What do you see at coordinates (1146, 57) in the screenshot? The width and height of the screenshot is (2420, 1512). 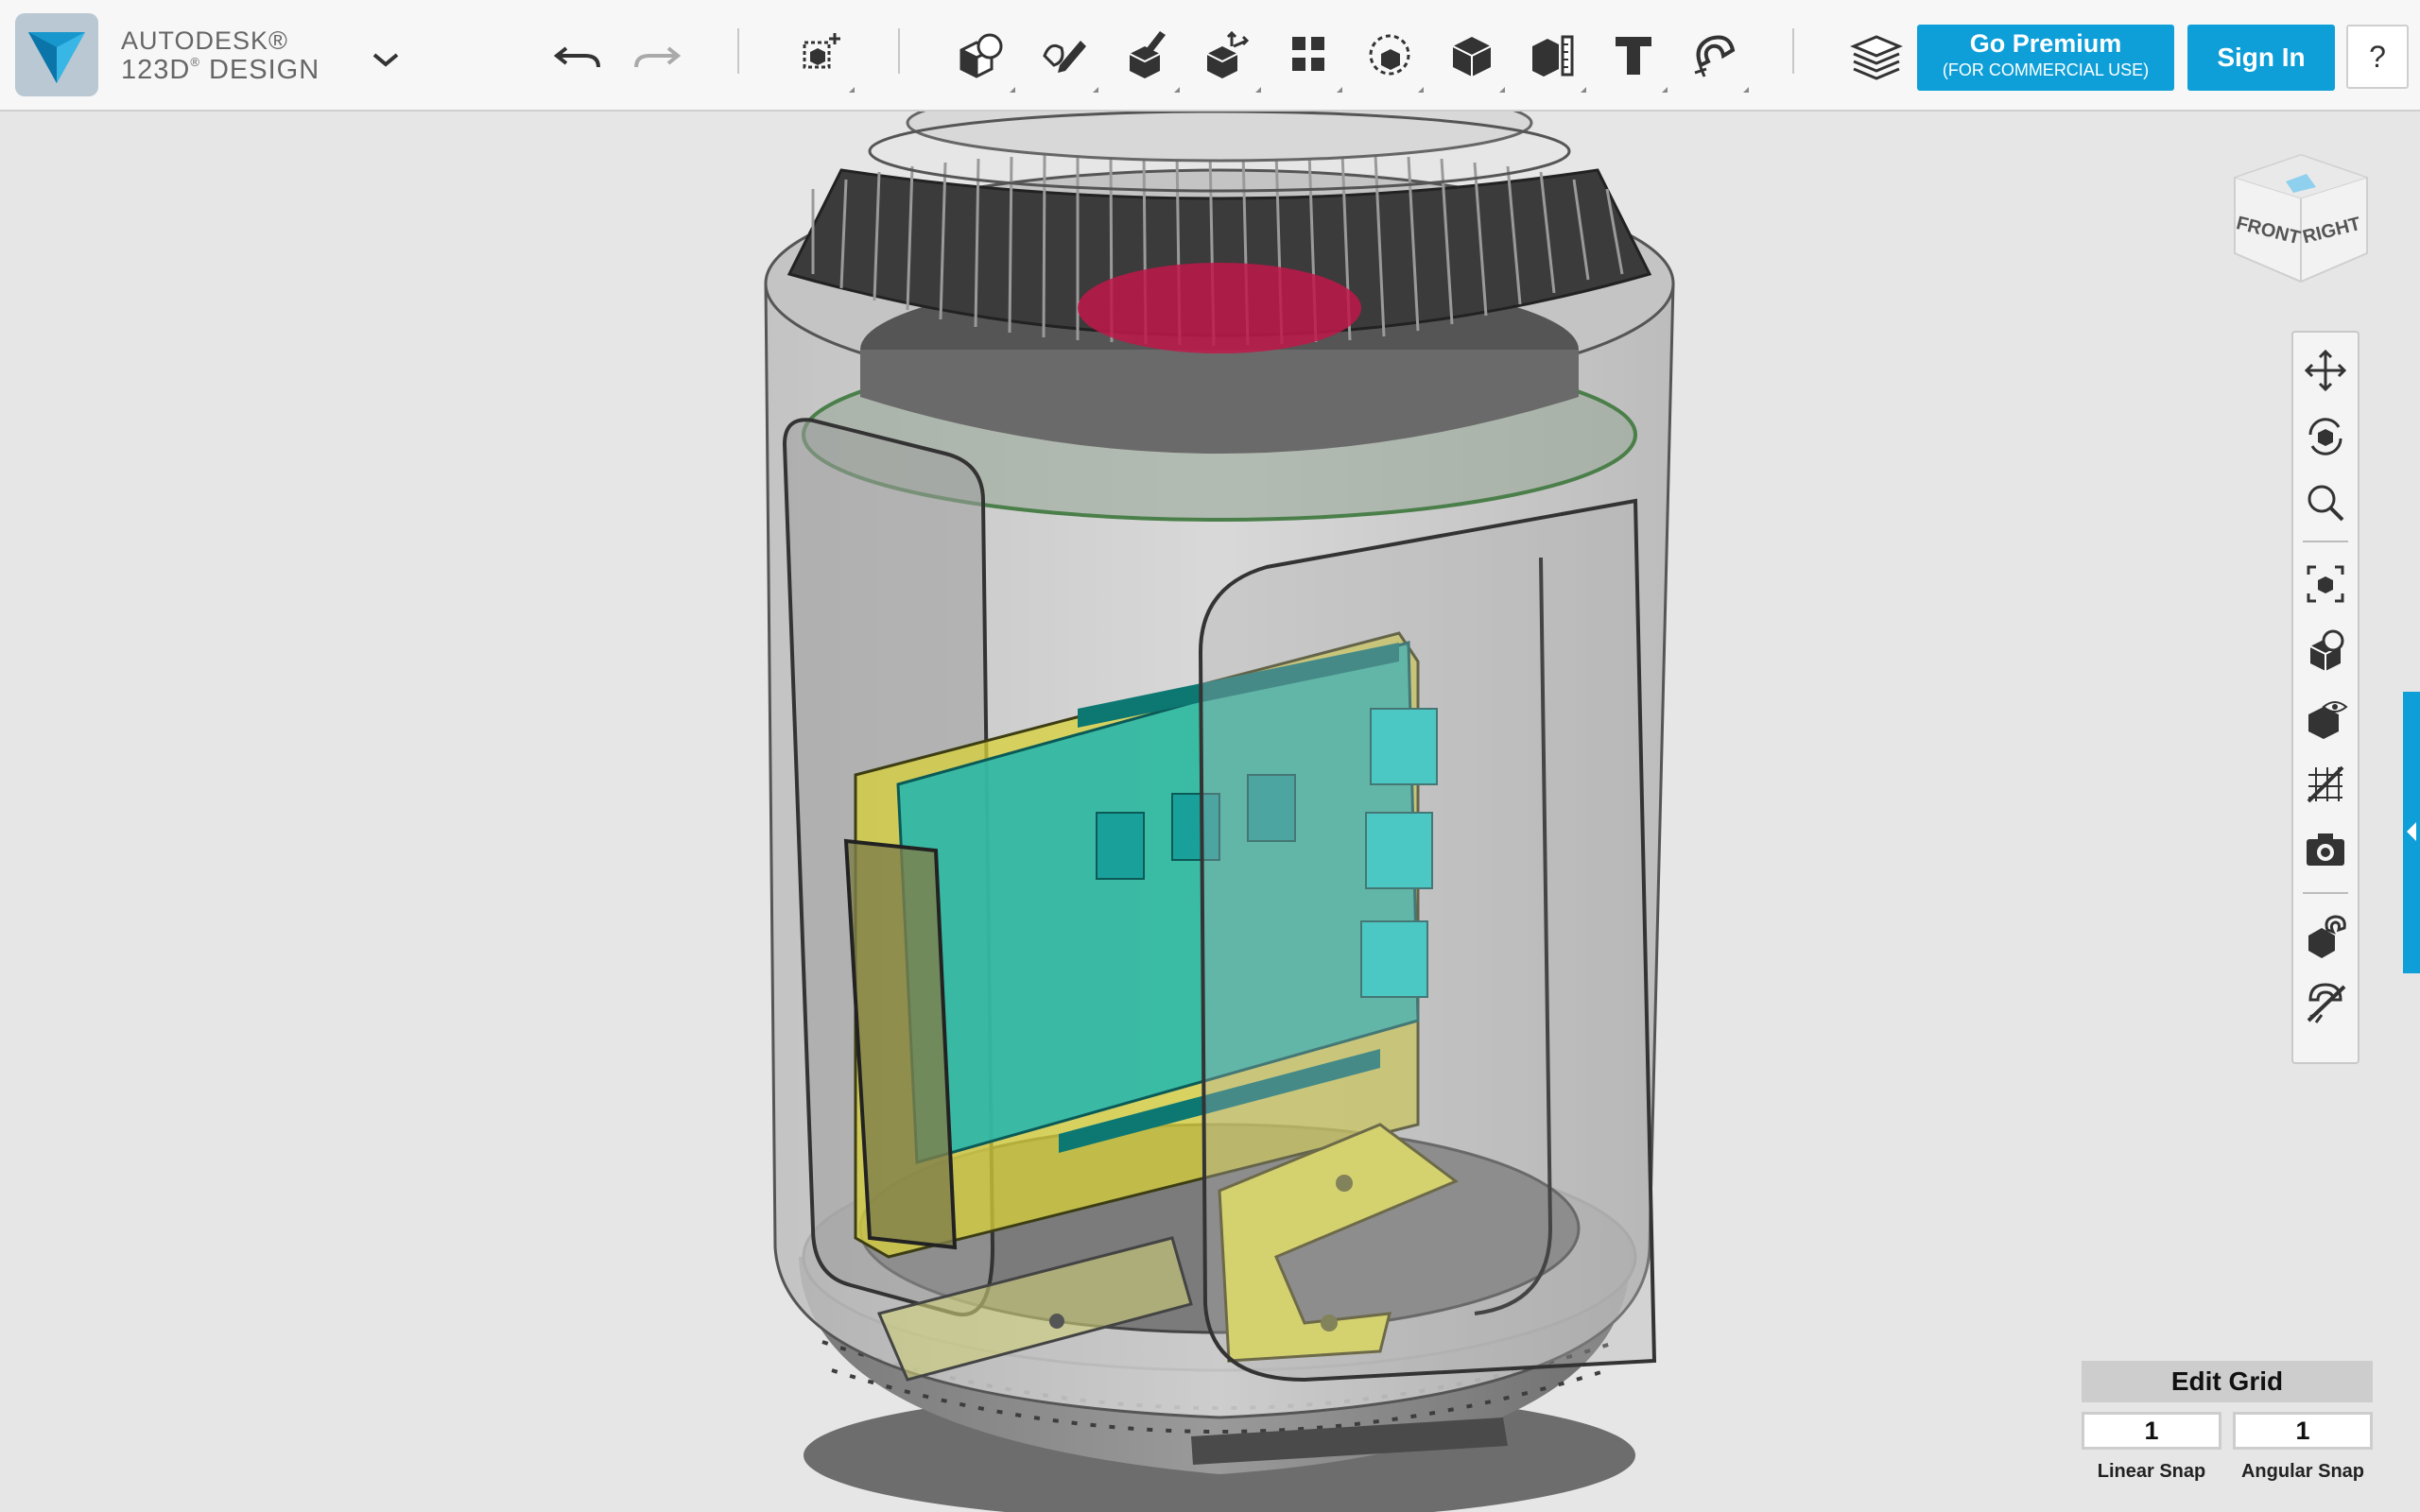 I see `construct-icon` at bounding box center [1146, 57].